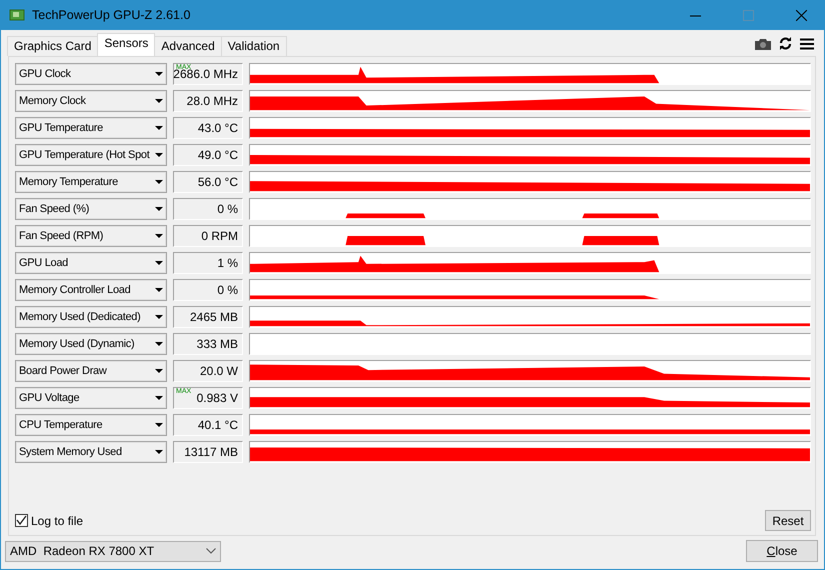 The image size is (825, 570). What do you see at coordinates (91, 290) in the screenshot?
I see `sensor-dropdown: Memory Controller Load` at bounding box center [91, 290].